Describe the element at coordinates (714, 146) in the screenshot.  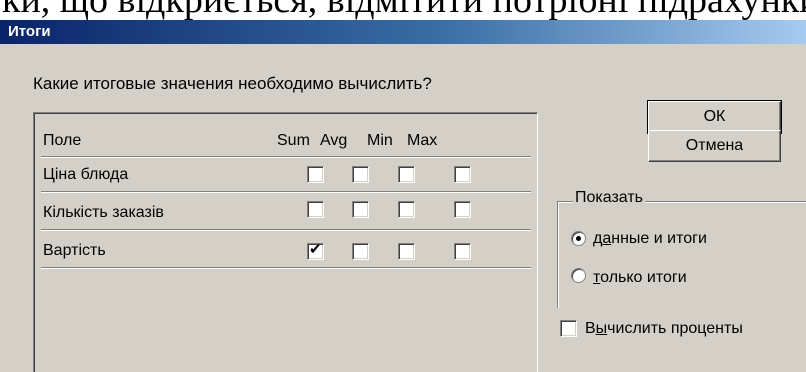
I see `cancel-button: Отмена` at that location.